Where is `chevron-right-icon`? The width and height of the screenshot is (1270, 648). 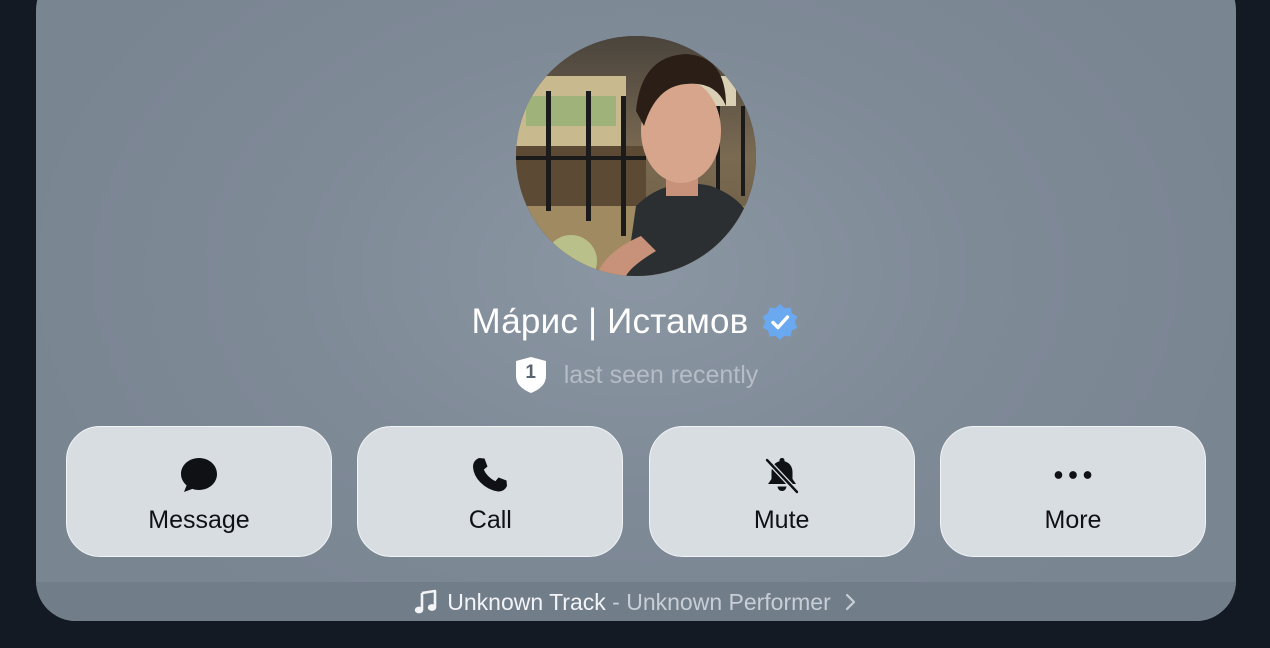
chevron-right-icon is located at coordinates (850, 602).